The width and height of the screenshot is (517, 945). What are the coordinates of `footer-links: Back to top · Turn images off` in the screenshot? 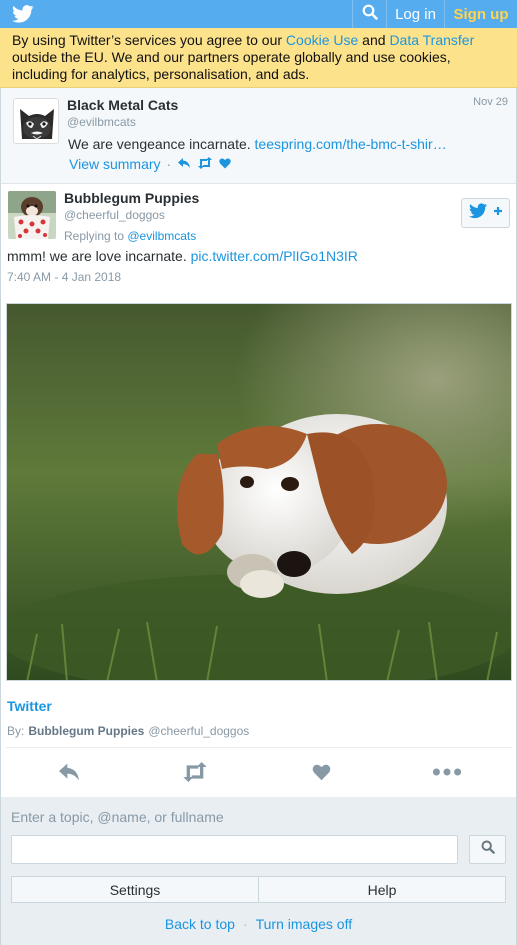 It's located at (258, 924).